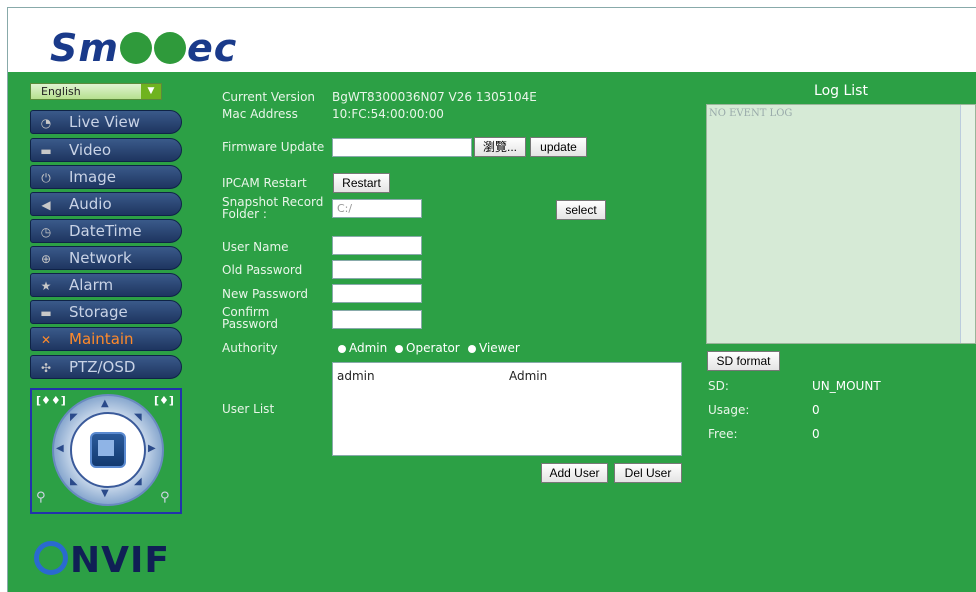  I want to click on header: Sm ec, so click(492, 40).